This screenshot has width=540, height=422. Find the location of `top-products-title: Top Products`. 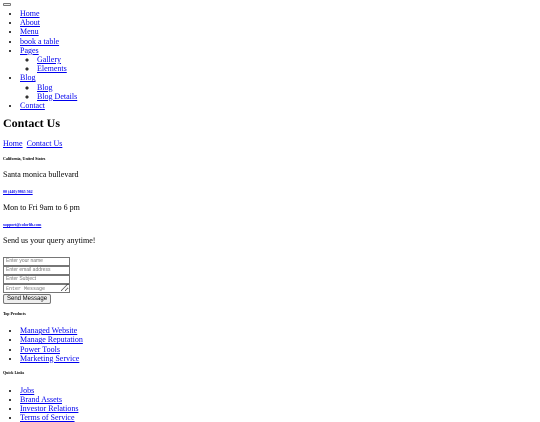

top-products-title: Top Products is located at coordinates (14, 313).